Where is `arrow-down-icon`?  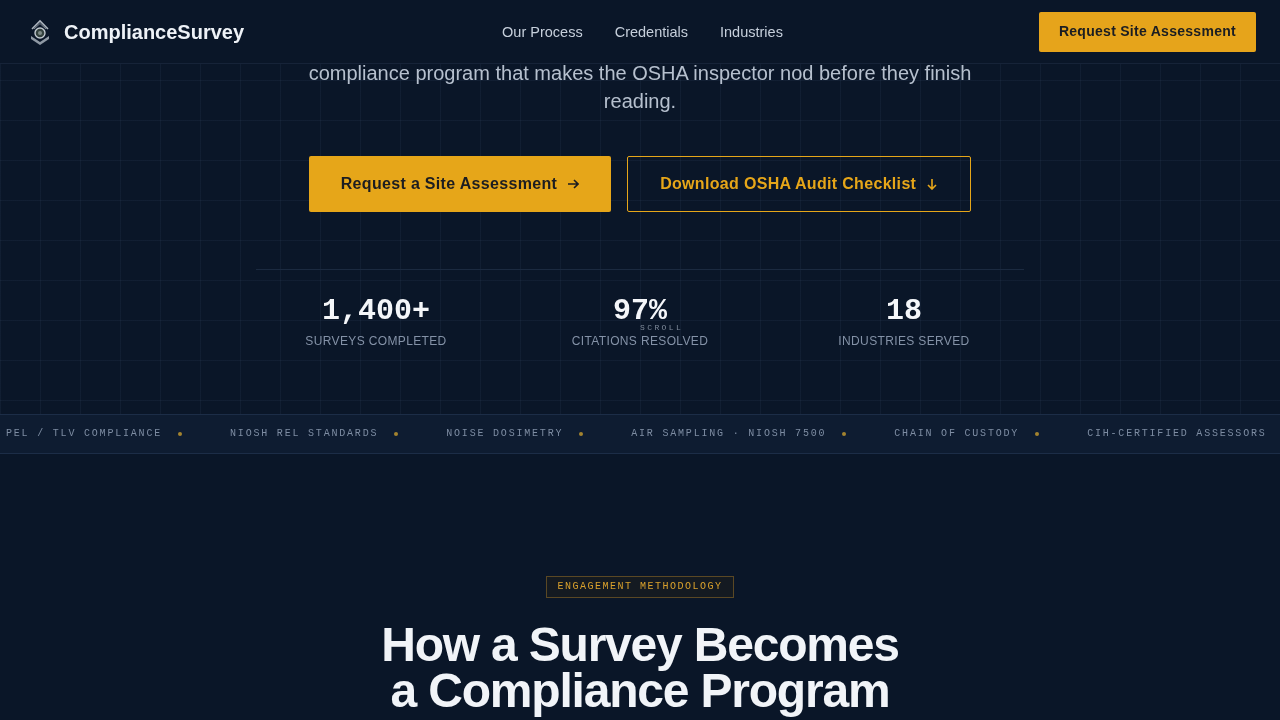 arrow-down-icon is located at coordinates (932, 184).